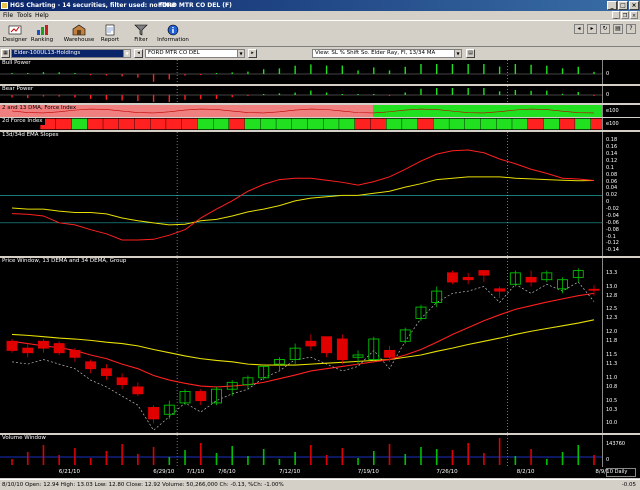 The height and width of the screenshot is (490, 640). What do you see at coordinates (612, 188) in the screenshot?
I see `slope-axis-label: 0.04` at bounding box center [612, 188].